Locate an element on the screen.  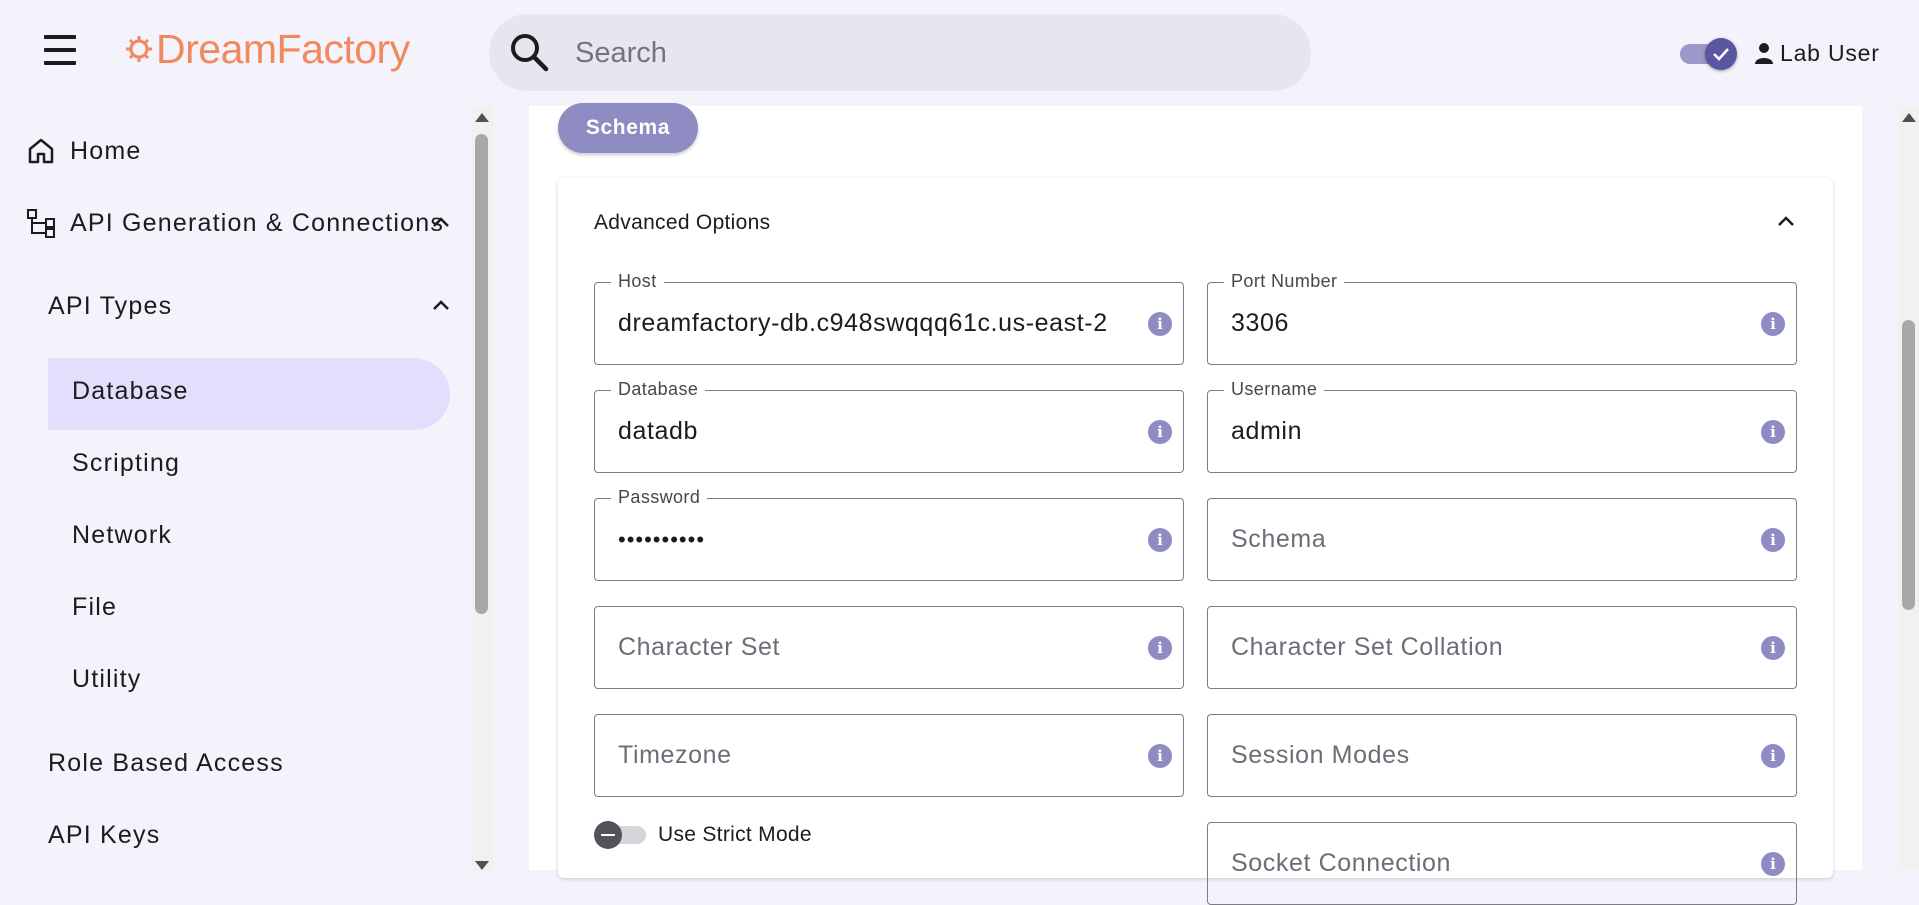
sidebar-item-utility: Utility is located at coordinates (107, 679).